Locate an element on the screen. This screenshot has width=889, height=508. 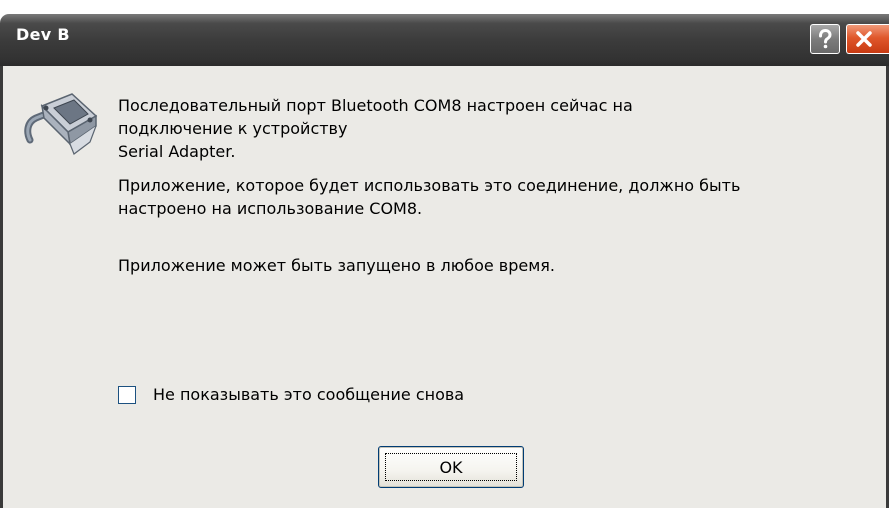
close-button is located at coordinates (867, 39).